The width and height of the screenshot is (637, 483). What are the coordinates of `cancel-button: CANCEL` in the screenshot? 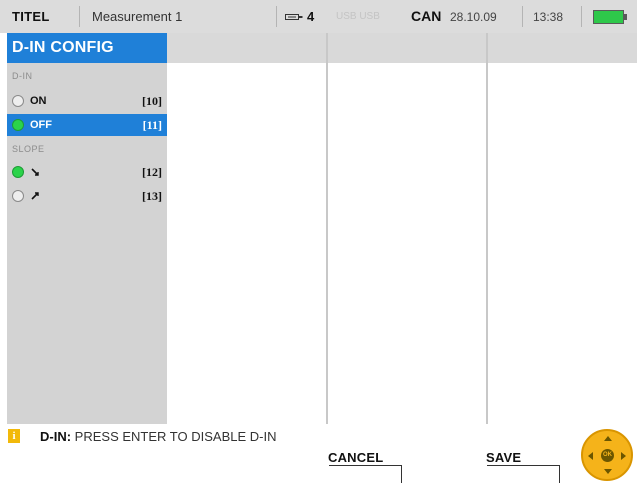 It's located at (355, 457).